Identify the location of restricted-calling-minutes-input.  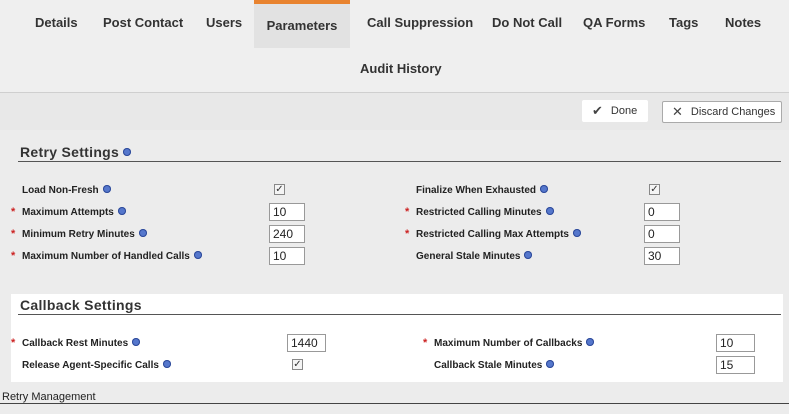
(662, 212).